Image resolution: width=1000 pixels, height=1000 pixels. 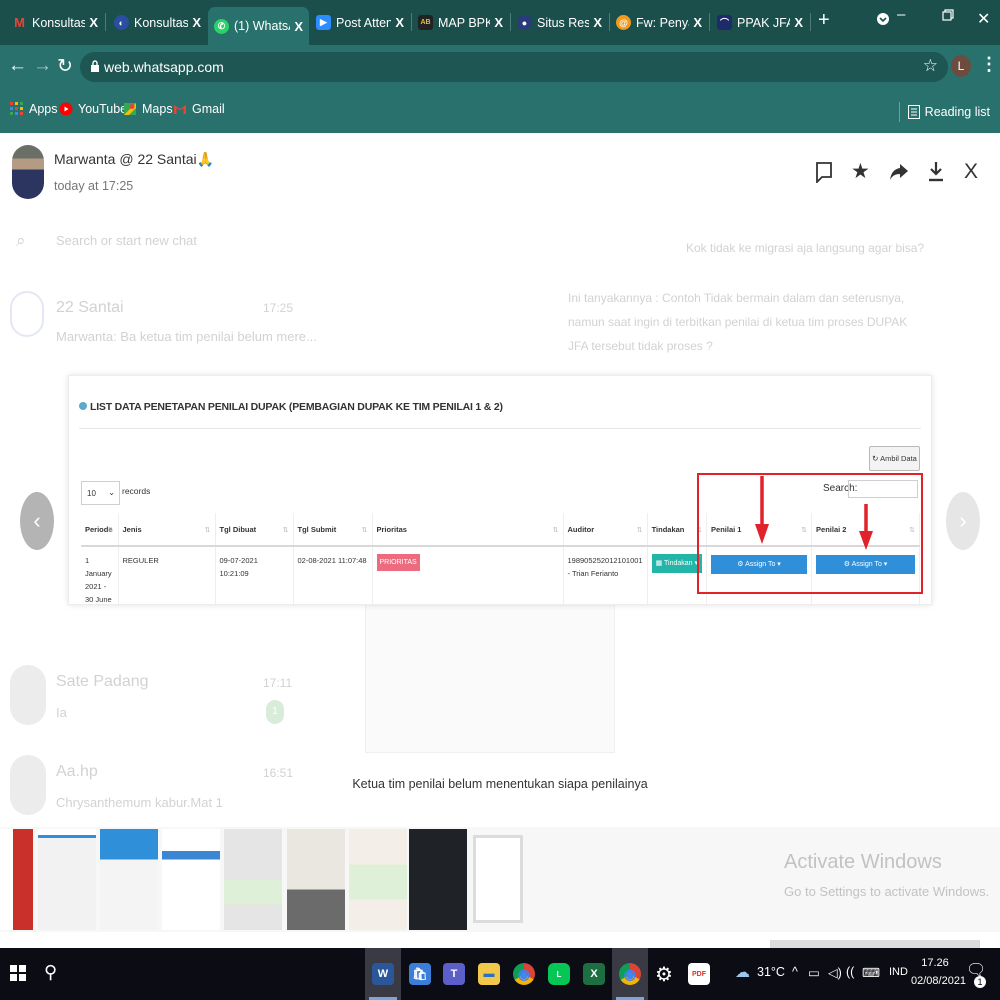 What do you see at coordinates (275, 712) in the screenshot?
I see `ghost-unread-badge: 1` at bounding box center [275, 712].